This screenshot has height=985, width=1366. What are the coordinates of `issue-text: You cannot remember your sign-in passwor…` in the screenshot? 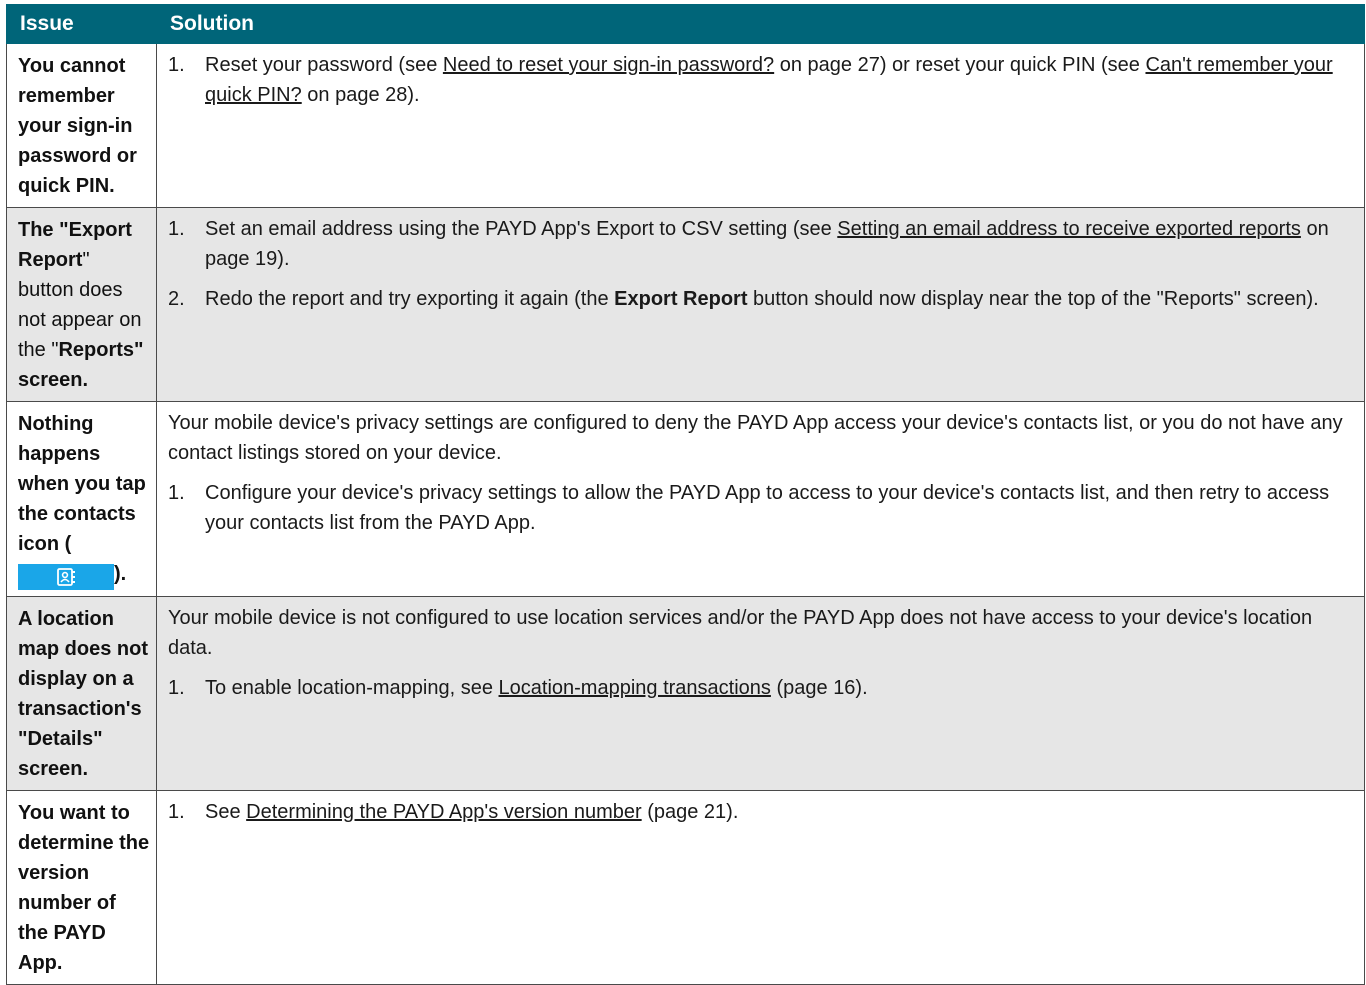 It's located at (77, 126).